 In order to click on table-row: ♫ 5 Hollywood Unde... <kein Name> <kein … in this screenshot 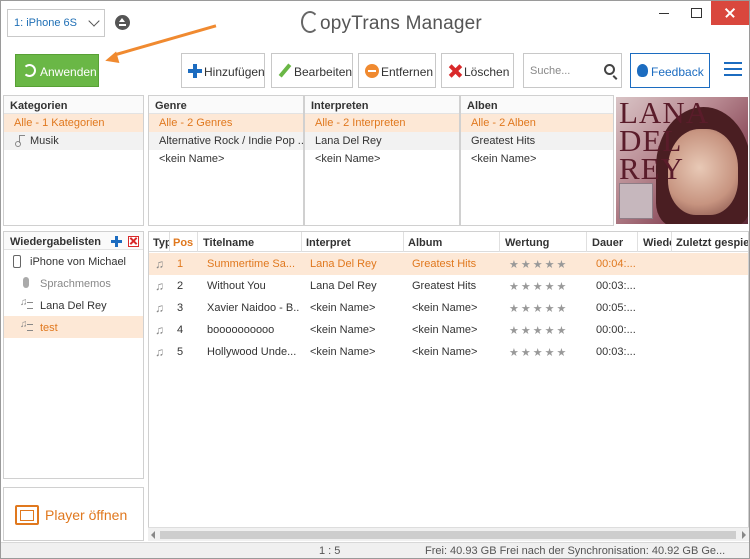, I will do `click(448, 352)`.